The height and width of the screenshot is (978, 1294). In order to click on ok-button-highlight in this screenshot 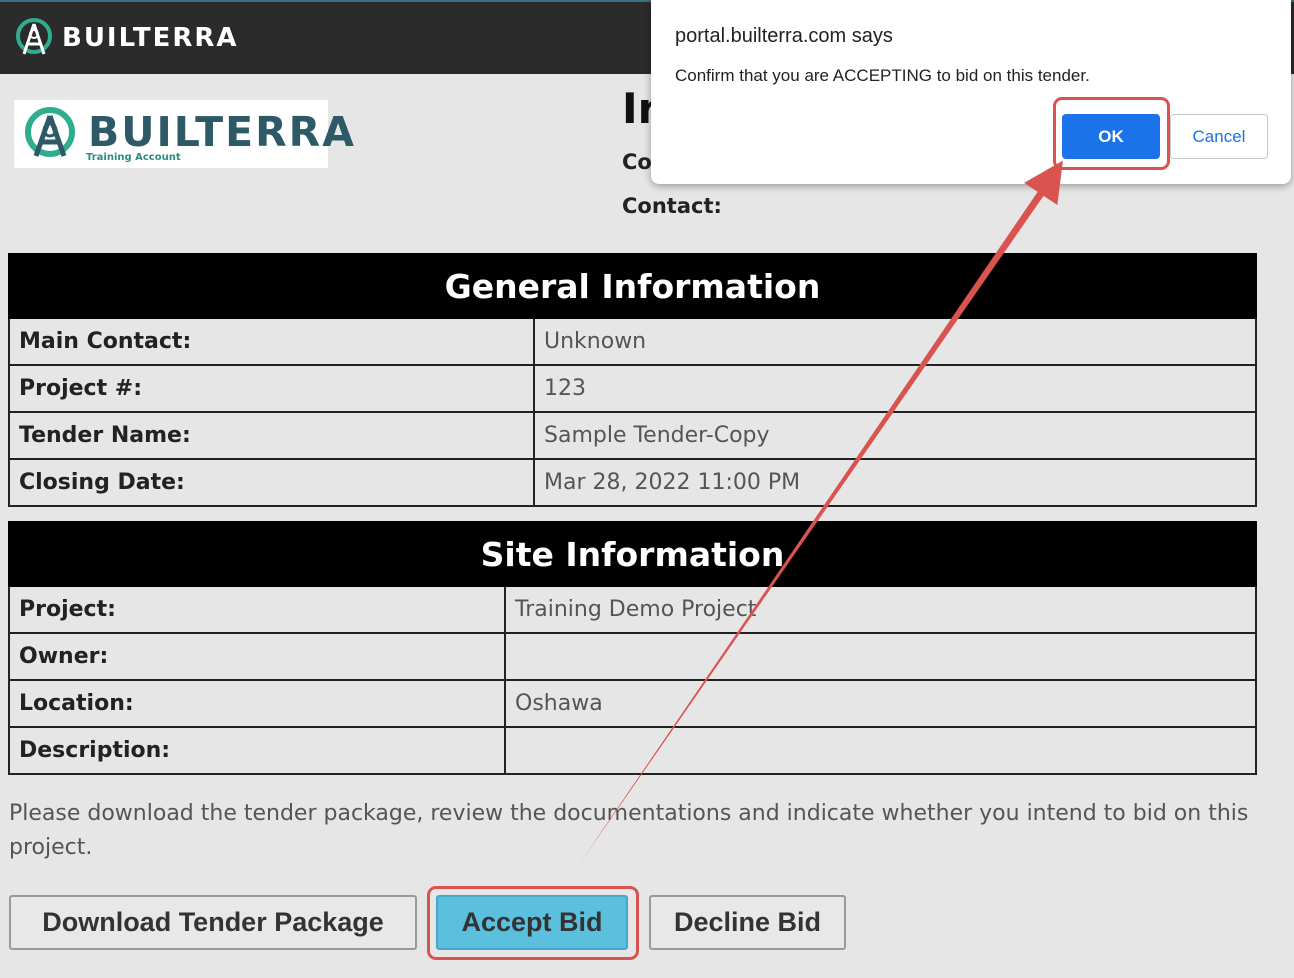, I will do `click(1111, 133)`.